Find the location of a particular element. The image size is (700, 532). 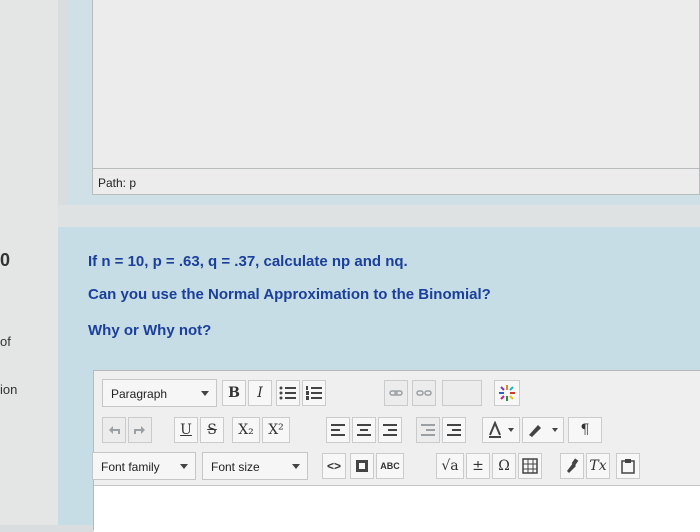

format-painter-button is located at coordinates (572, 466).